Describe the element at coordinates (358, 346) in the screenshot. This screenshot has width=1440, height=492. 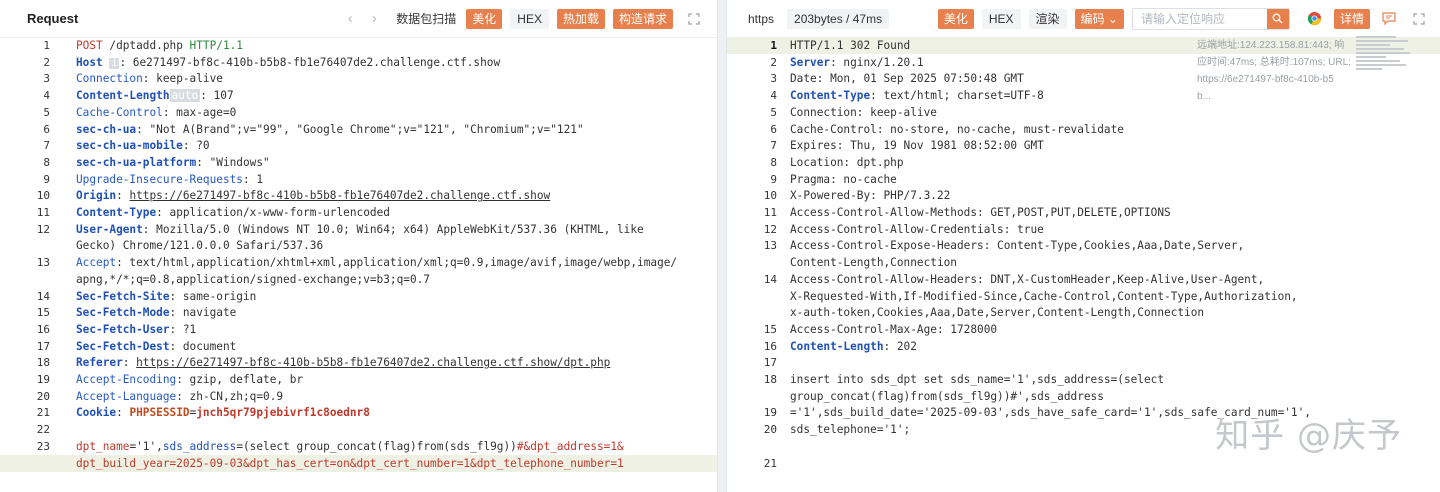
I see `code-line: 17 Sec-Fetch-Dest: document` at that location.